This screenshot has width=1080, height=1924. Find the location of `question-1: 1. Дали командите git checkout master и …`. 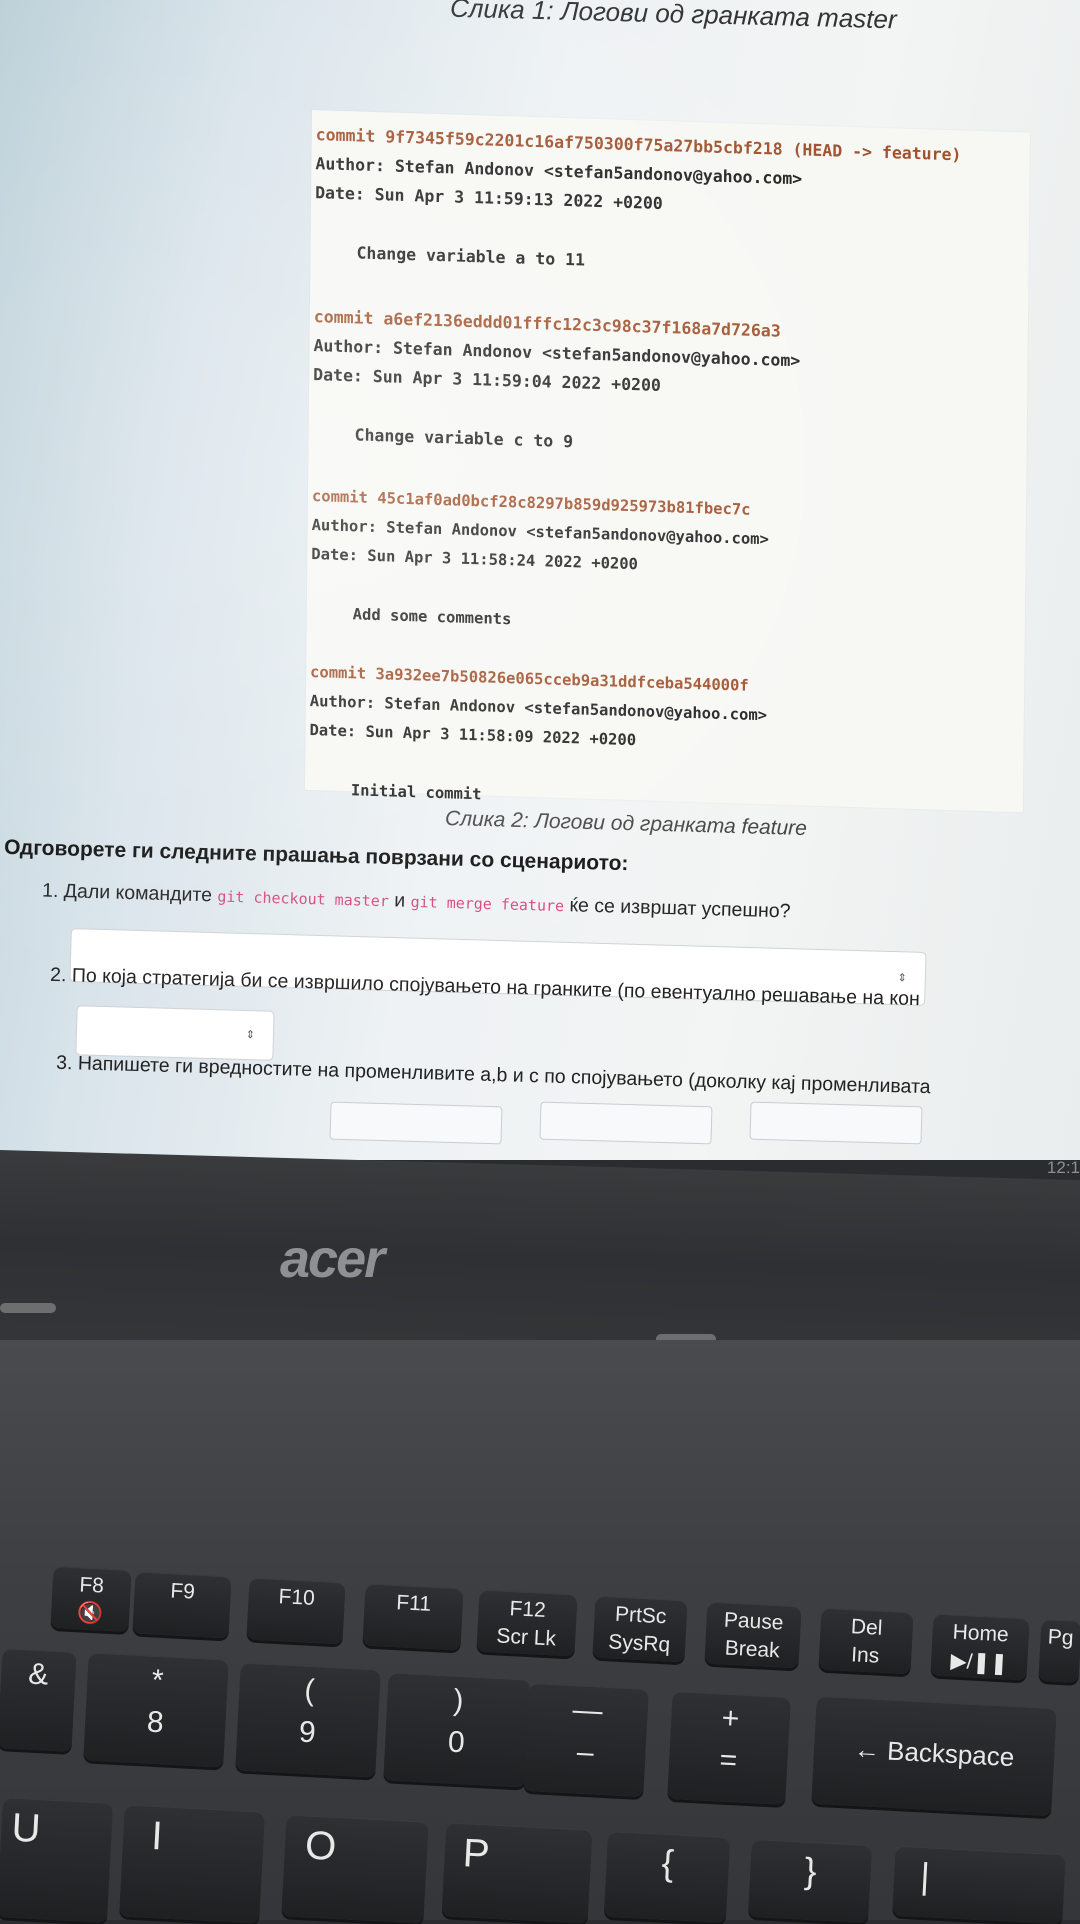

question-1: 1. Дали командите git checkout master и … is located at coordinates (416, 901).